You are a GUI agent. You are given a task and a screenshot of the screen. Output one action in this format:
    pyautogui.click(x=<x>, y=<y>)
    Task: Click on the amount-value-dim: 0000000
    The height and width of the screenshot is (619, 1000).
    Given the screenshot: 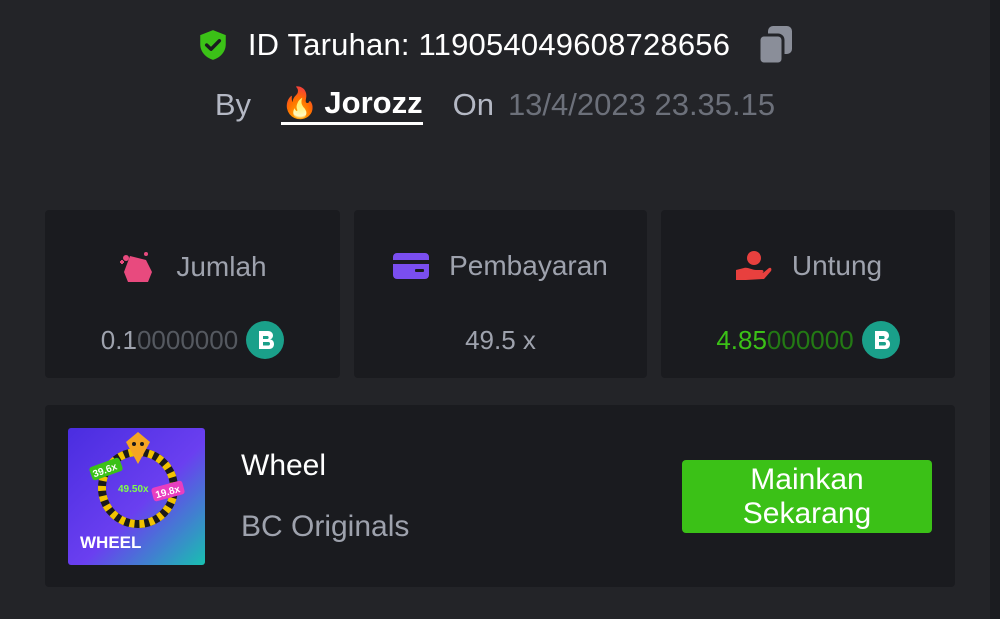 What is the action you would take?
    pyautogui.click(x=187, y=339)
    